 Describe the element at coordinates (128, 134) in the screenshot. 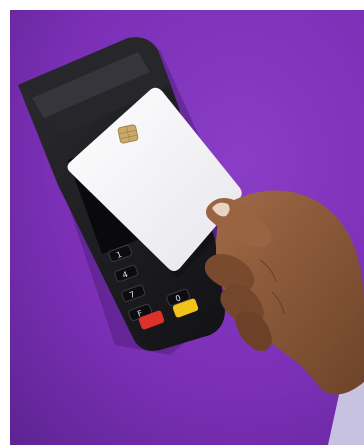

I see `card-chip` at that location.